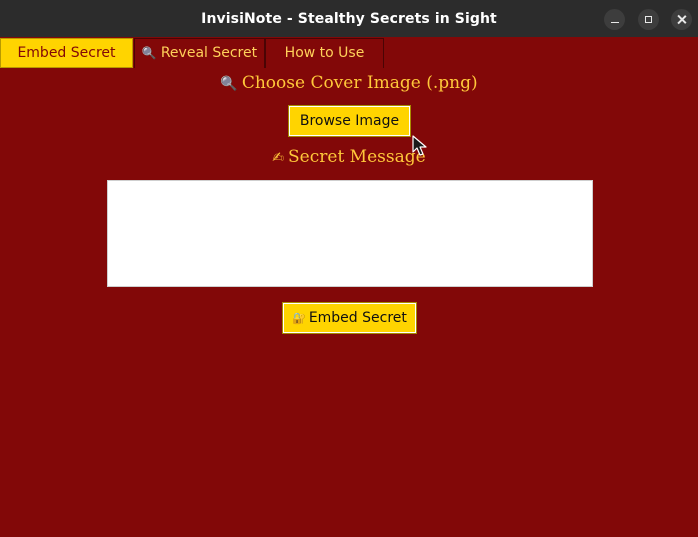 The image size is (698, 537). What do you see at coordinates (278, 158) in the screenshot?
I see `writing-hand-icon: ✍` at bounding box center [278, 158].